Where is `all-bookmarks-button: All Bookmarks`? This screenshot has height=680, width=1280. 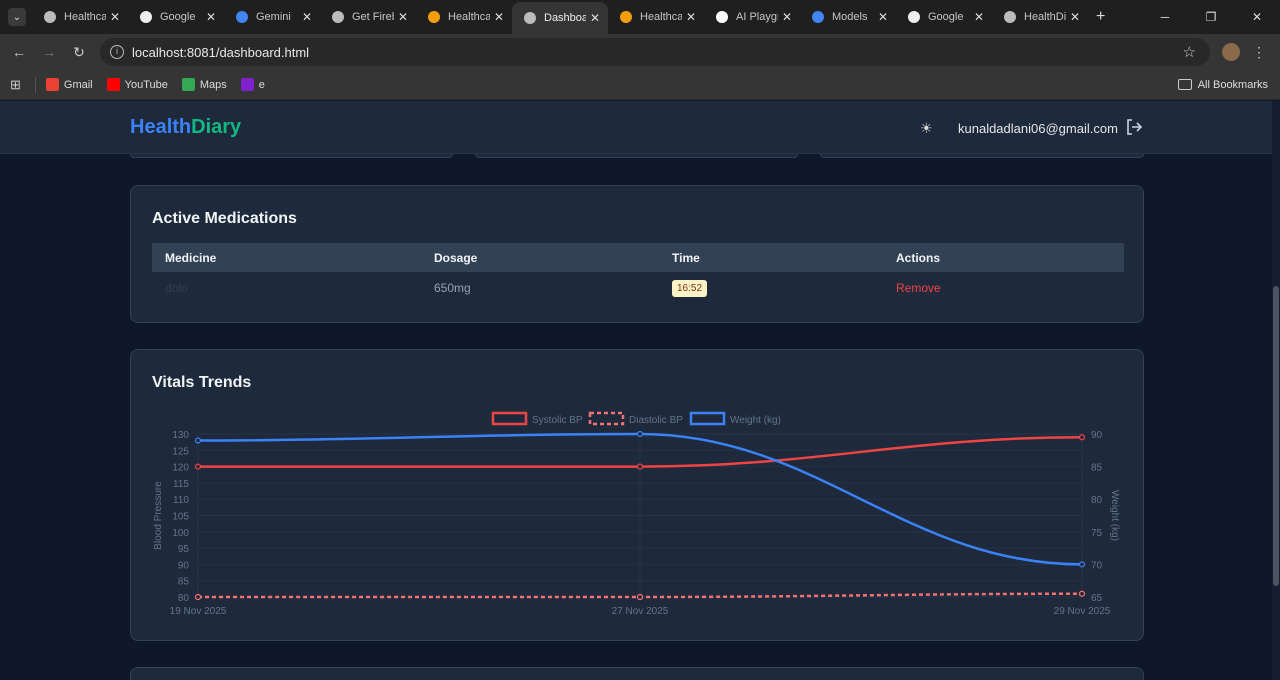
all-bookmarks-button: All Bookmarks is located at coordinates (1222, 84).